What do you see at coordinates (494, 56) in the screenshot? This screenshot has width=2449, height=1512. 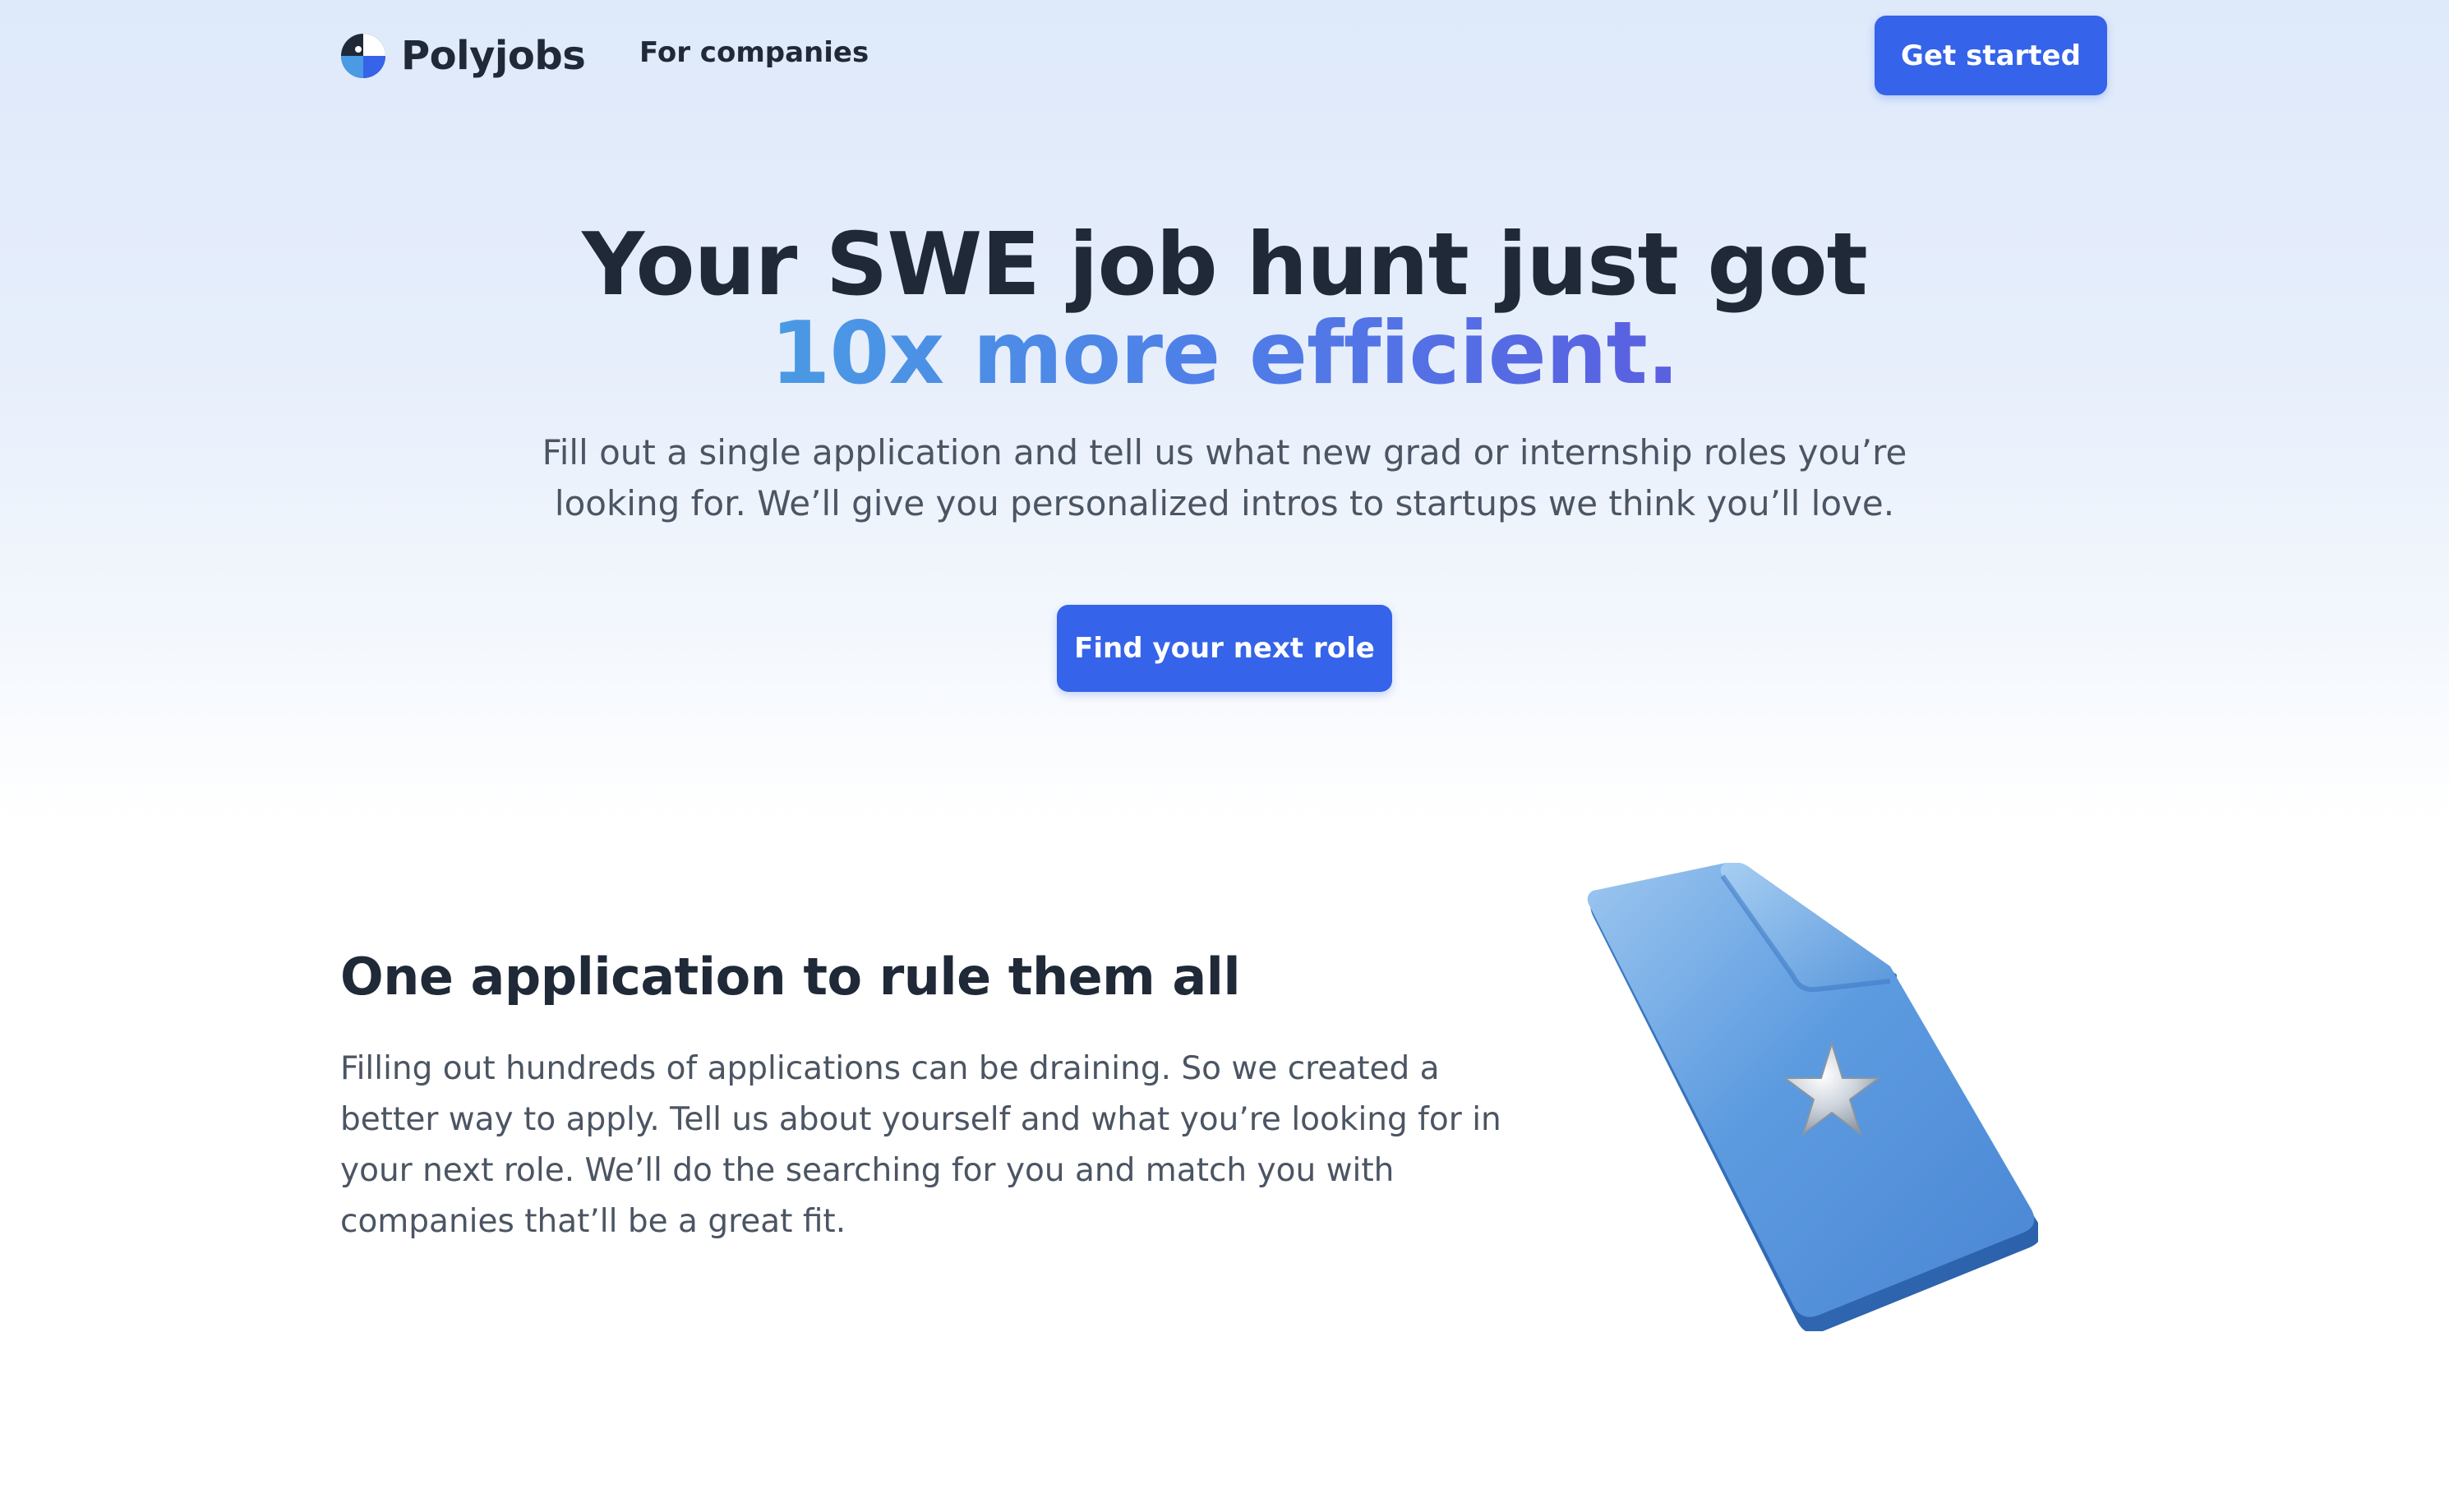 I see `brand-name: Polyjobs` at bounding box center [494, 56].